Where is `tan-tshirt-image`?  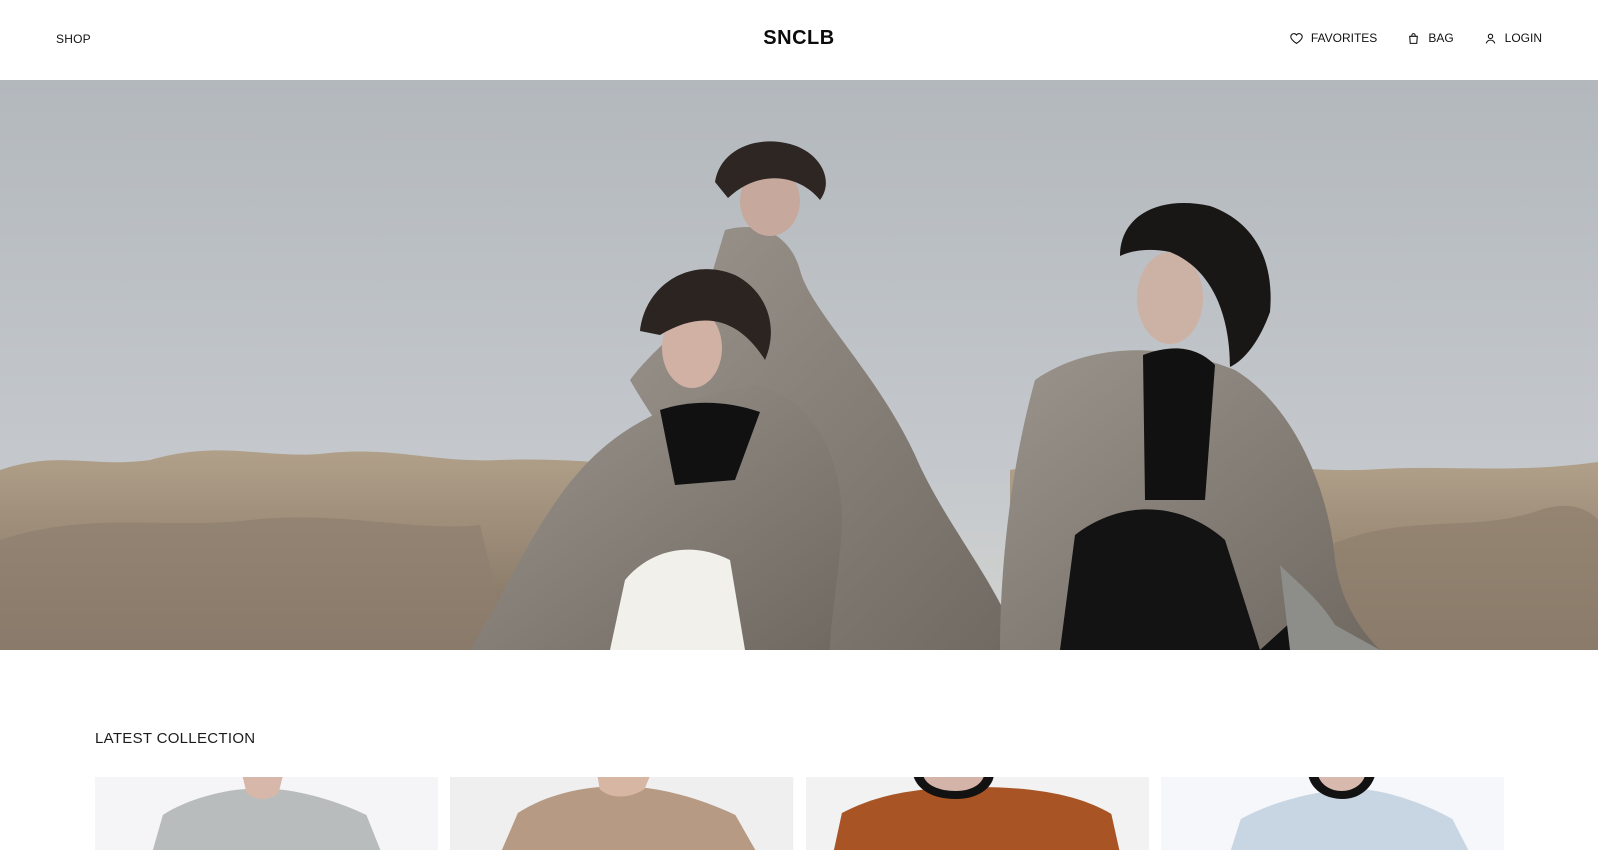 tan-tshirt-image is located at coordinates (622, 813).